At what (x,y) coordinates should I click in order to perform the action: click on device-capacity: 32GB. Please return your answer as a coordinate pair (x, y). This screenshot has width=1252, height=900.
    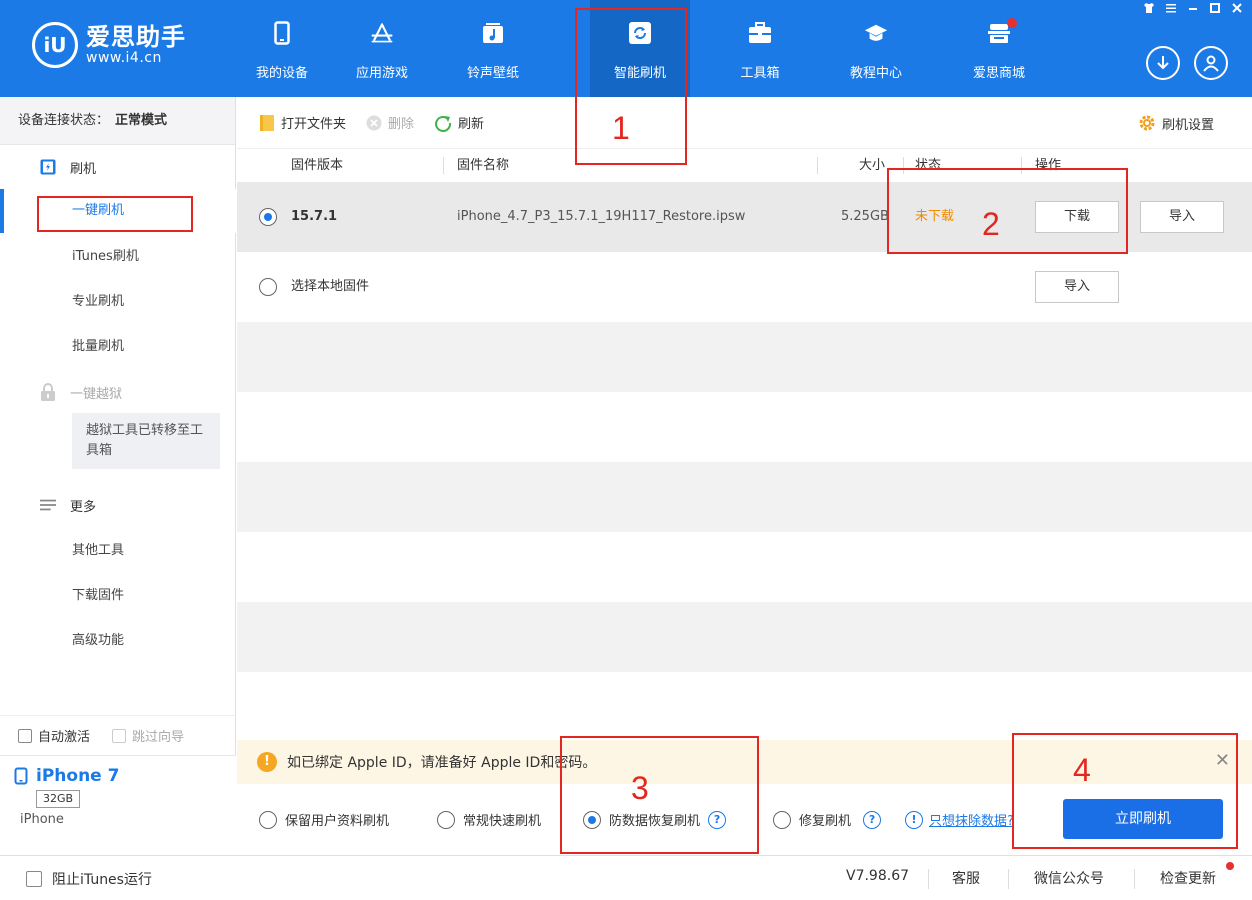
    Looking at the image, I should click on (58, 799).